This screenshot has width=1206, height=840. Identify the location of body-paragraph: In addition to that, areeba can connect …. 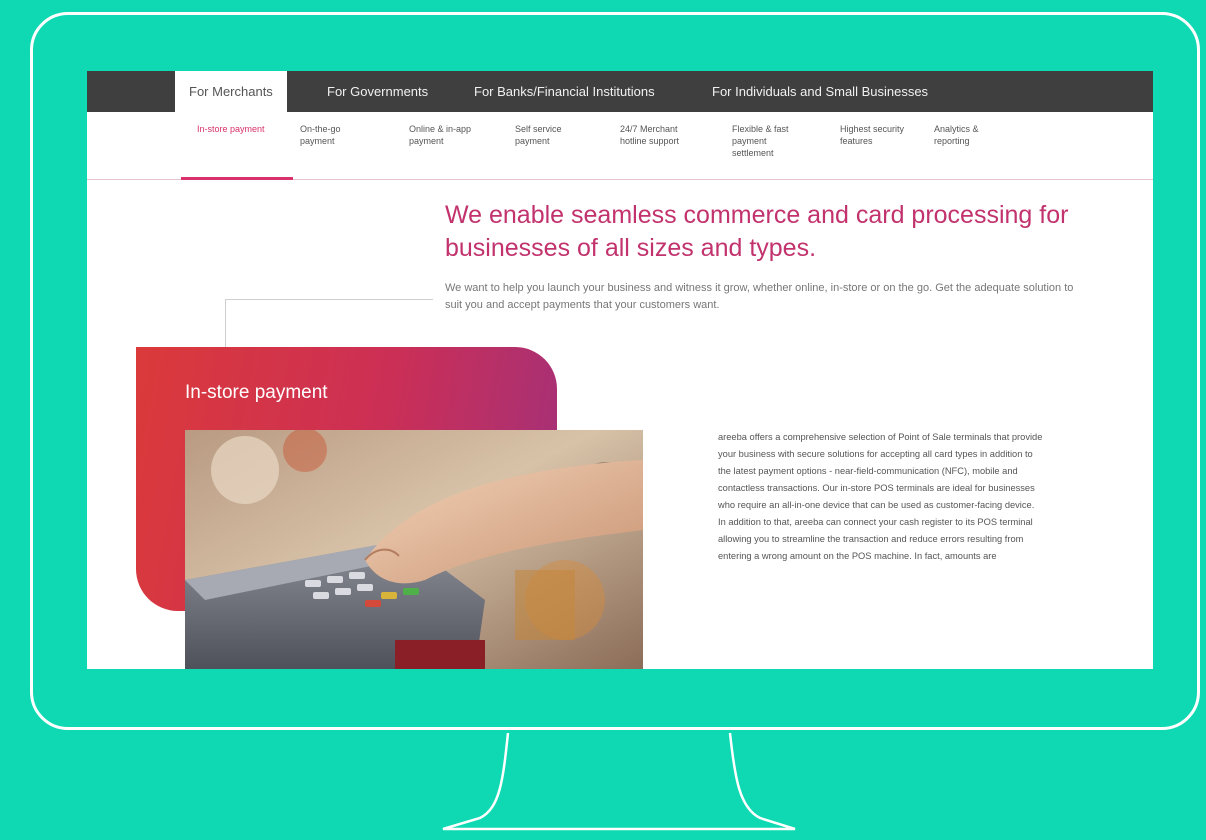
(875, 539).